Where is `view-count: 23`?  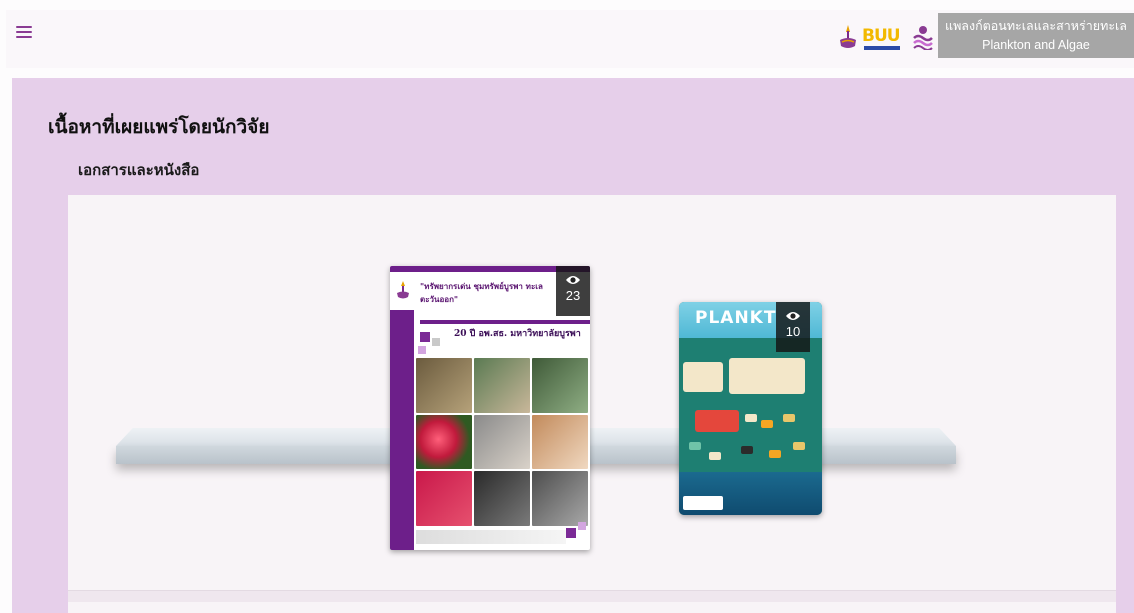 view-count: 23 is located at coordinates (573, 295).